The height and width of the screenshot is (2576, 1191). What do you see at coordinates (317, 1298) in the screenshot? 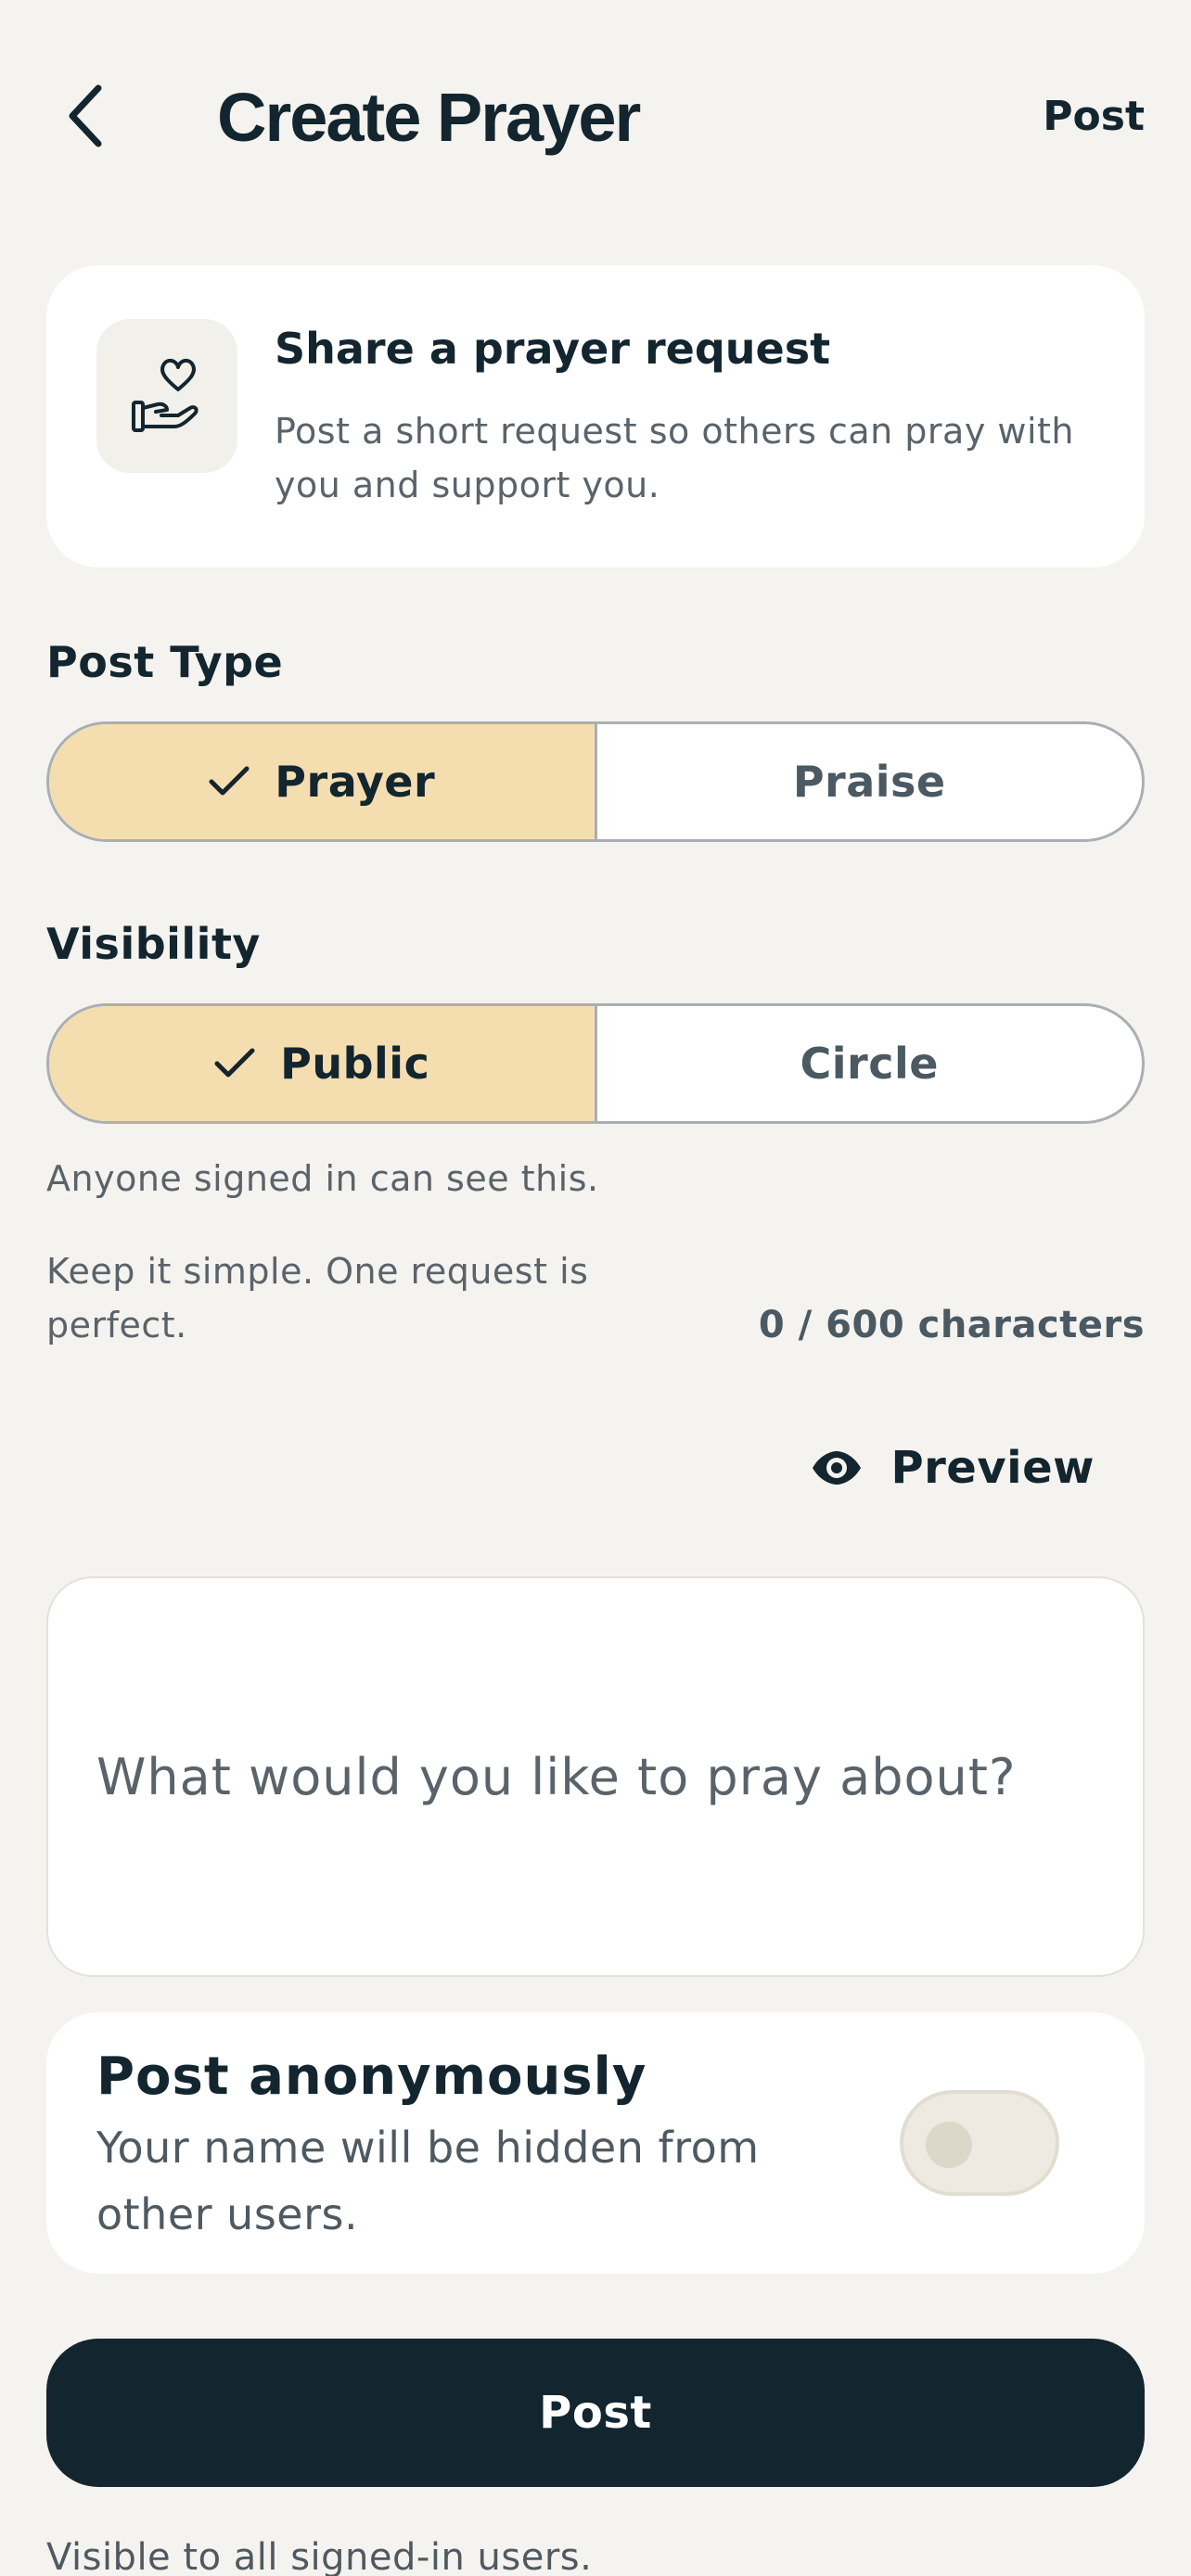
I see `composer-tip: Keep it simple. One request is perfect.` at bounding box center [317, 1298].